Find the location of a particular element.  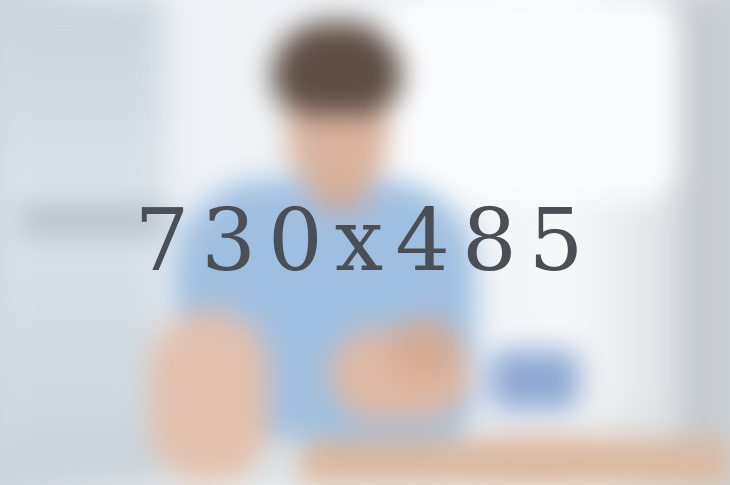

person-hair is located at coordinates (337, 68).